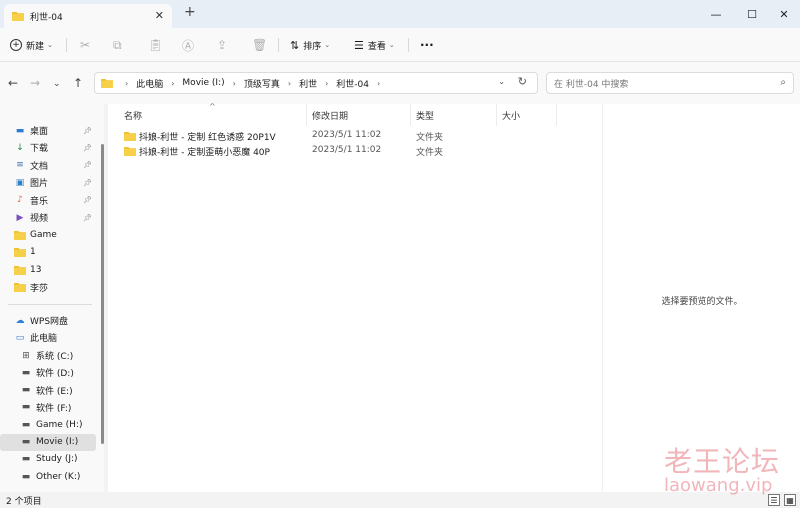 The image size is (800, 508). What do you see at coordinates (48, 130) in the screenshot?
I see `sidebar-item: ▬ 桌面 📌︎` at bounding box center [48, 130].